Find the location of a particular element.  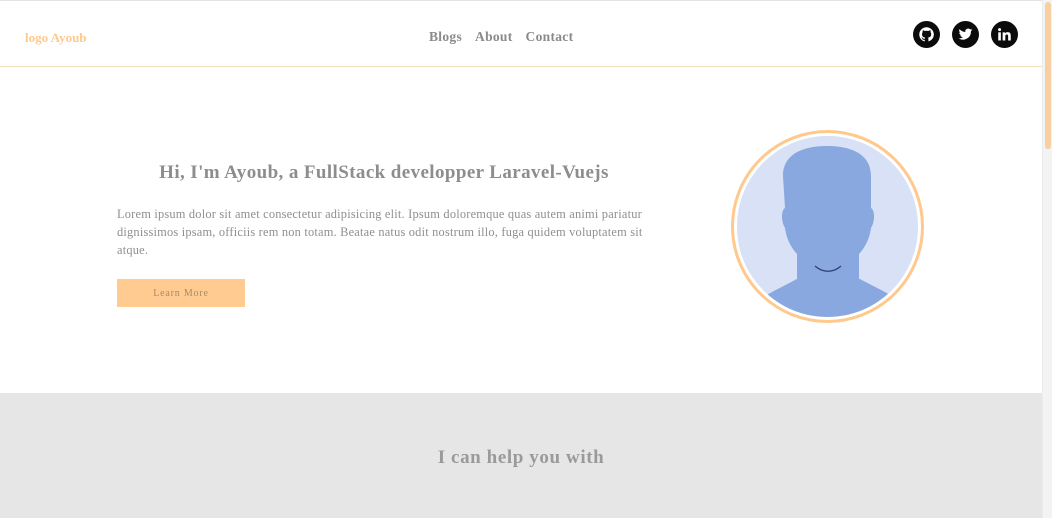

twitter-icon is located at coordinates (965, 34).